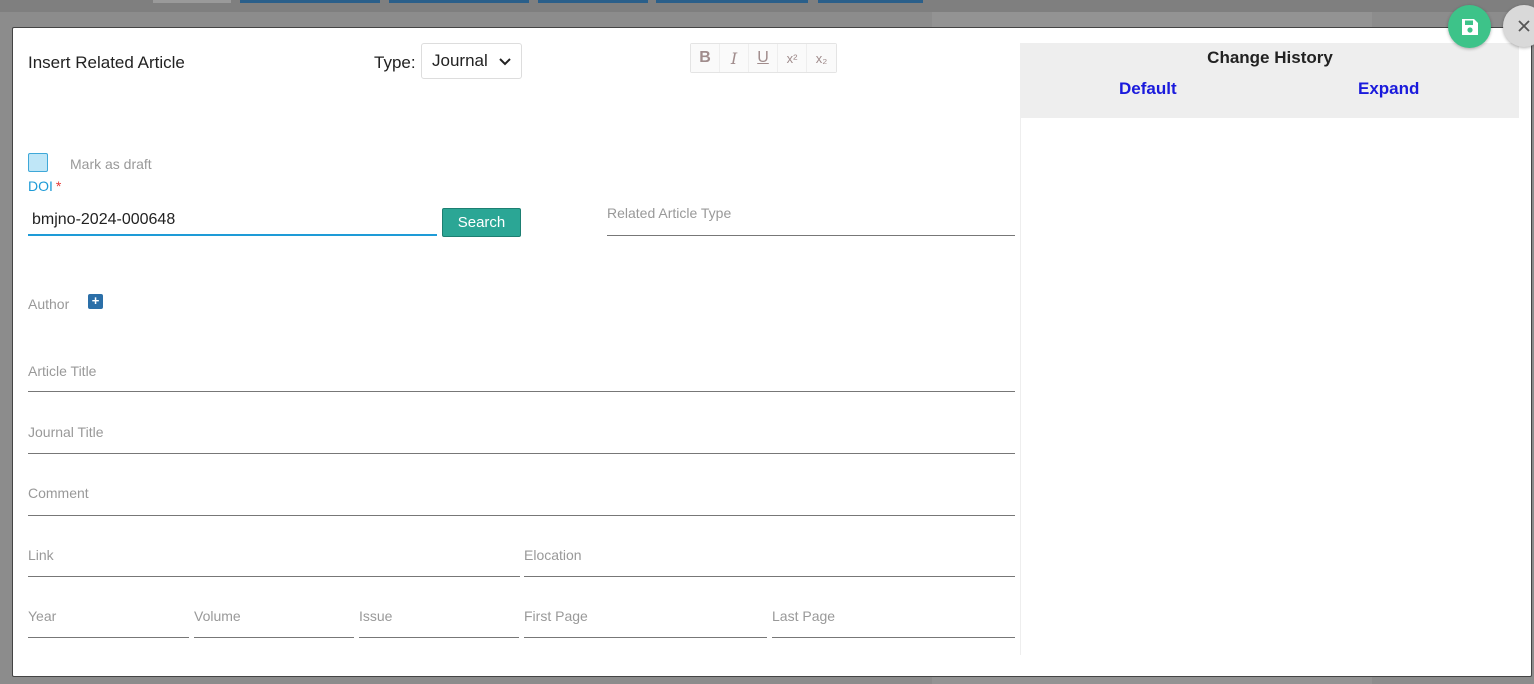  I want to click on change-history-title: Change History, so click(1270, 57).